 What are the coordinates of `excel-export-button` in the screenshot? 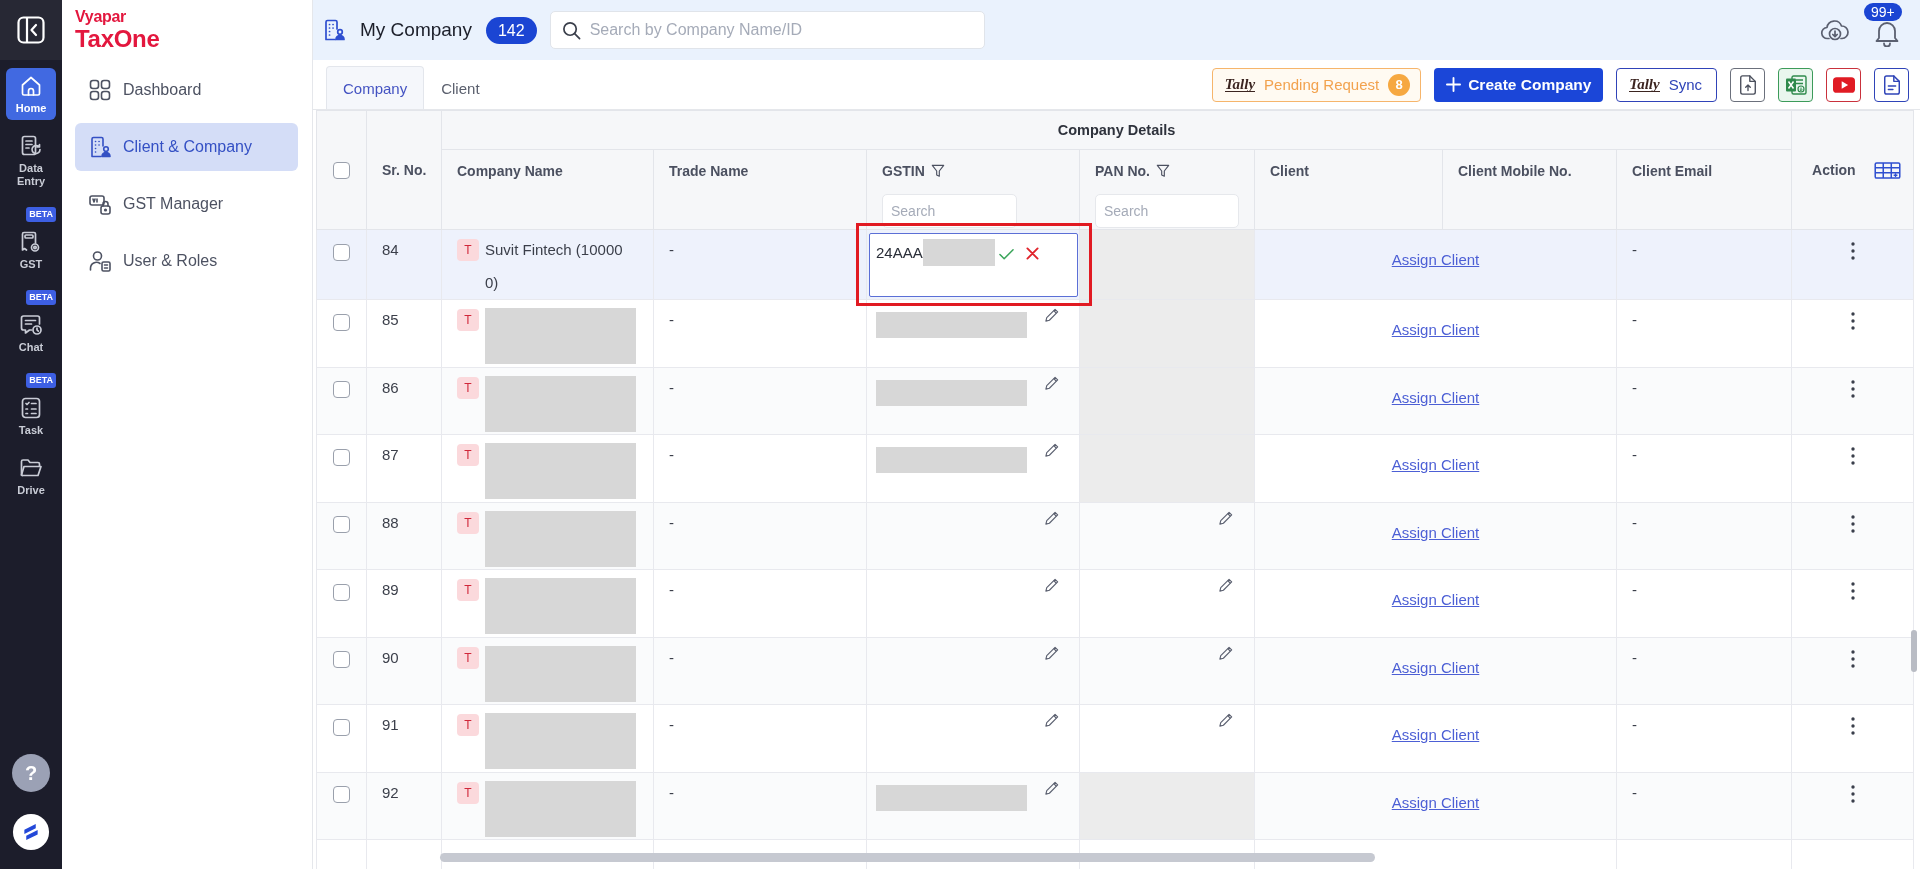 It's located at (1795, 84).